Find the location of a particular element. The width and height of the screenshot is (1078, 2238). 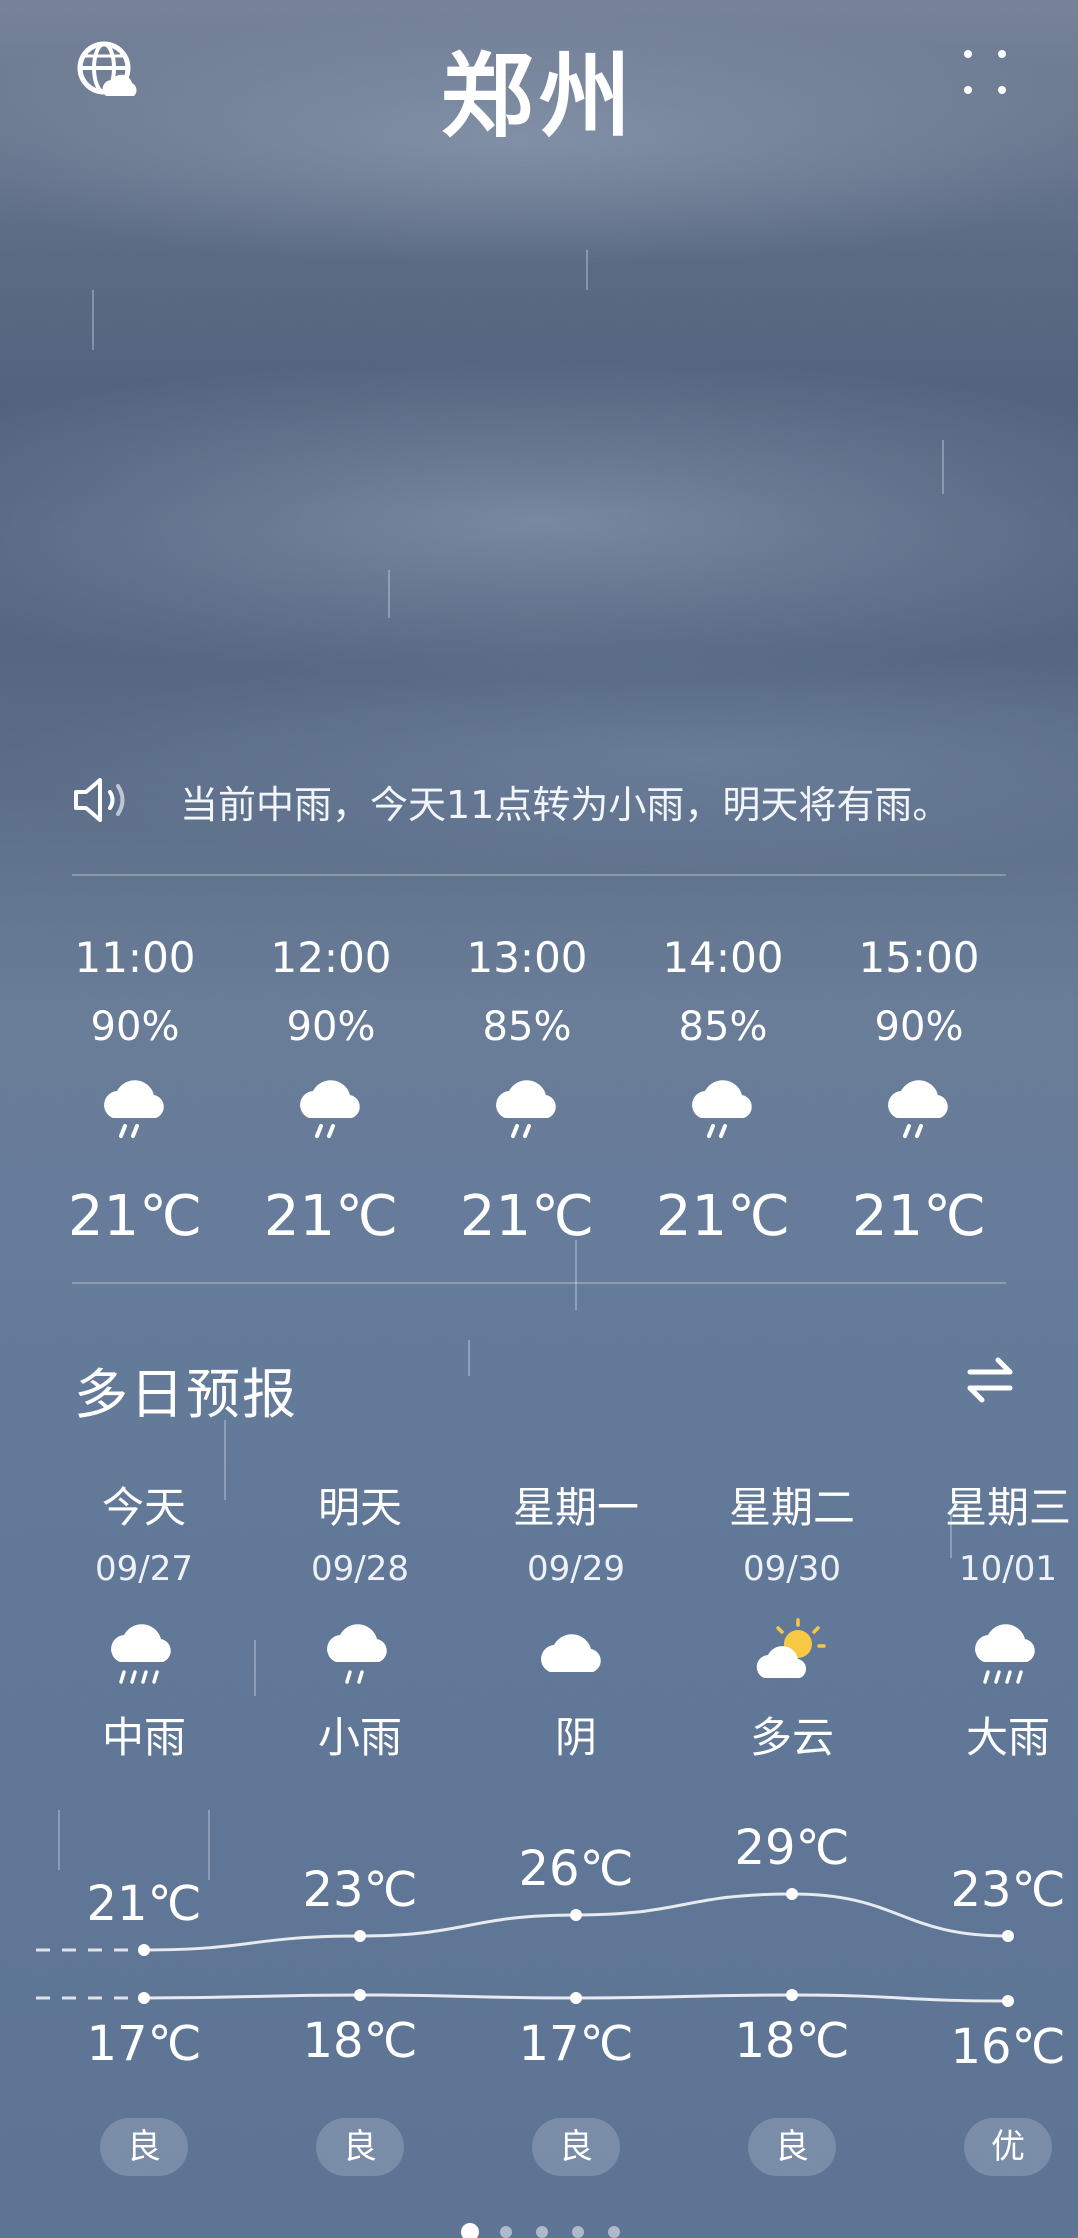

high-temp-label: 26℃ is located at coordinates (576, 1869).